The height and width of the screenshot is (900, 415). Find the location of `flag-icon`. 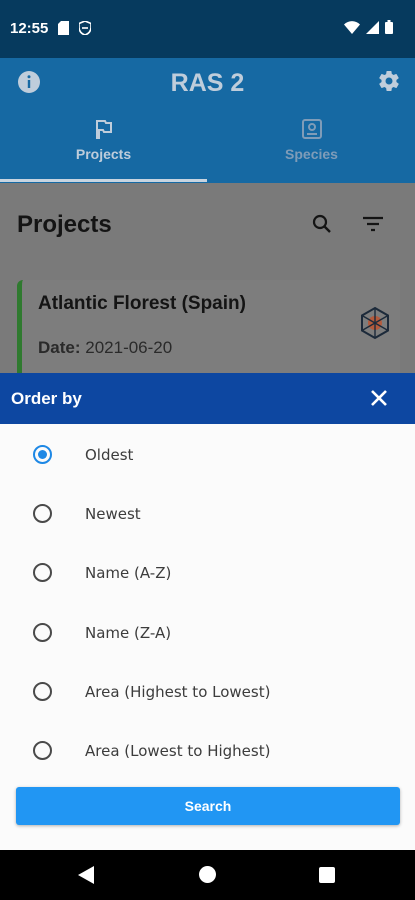

flag-icon is located at coordinates (103, 129).